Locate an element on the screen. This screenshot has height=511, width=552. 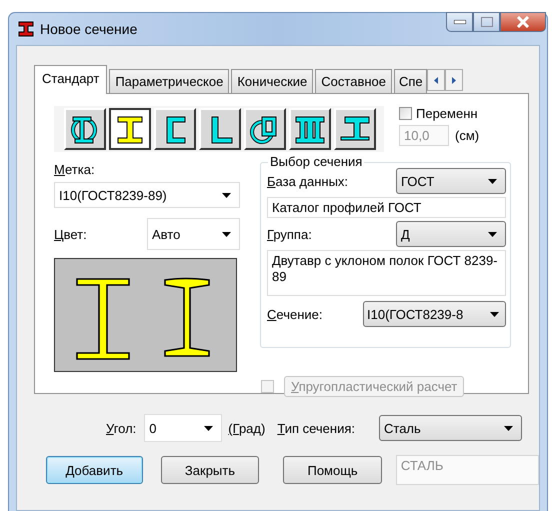
group-dropdown: Д is located at coordinates (451, 234).